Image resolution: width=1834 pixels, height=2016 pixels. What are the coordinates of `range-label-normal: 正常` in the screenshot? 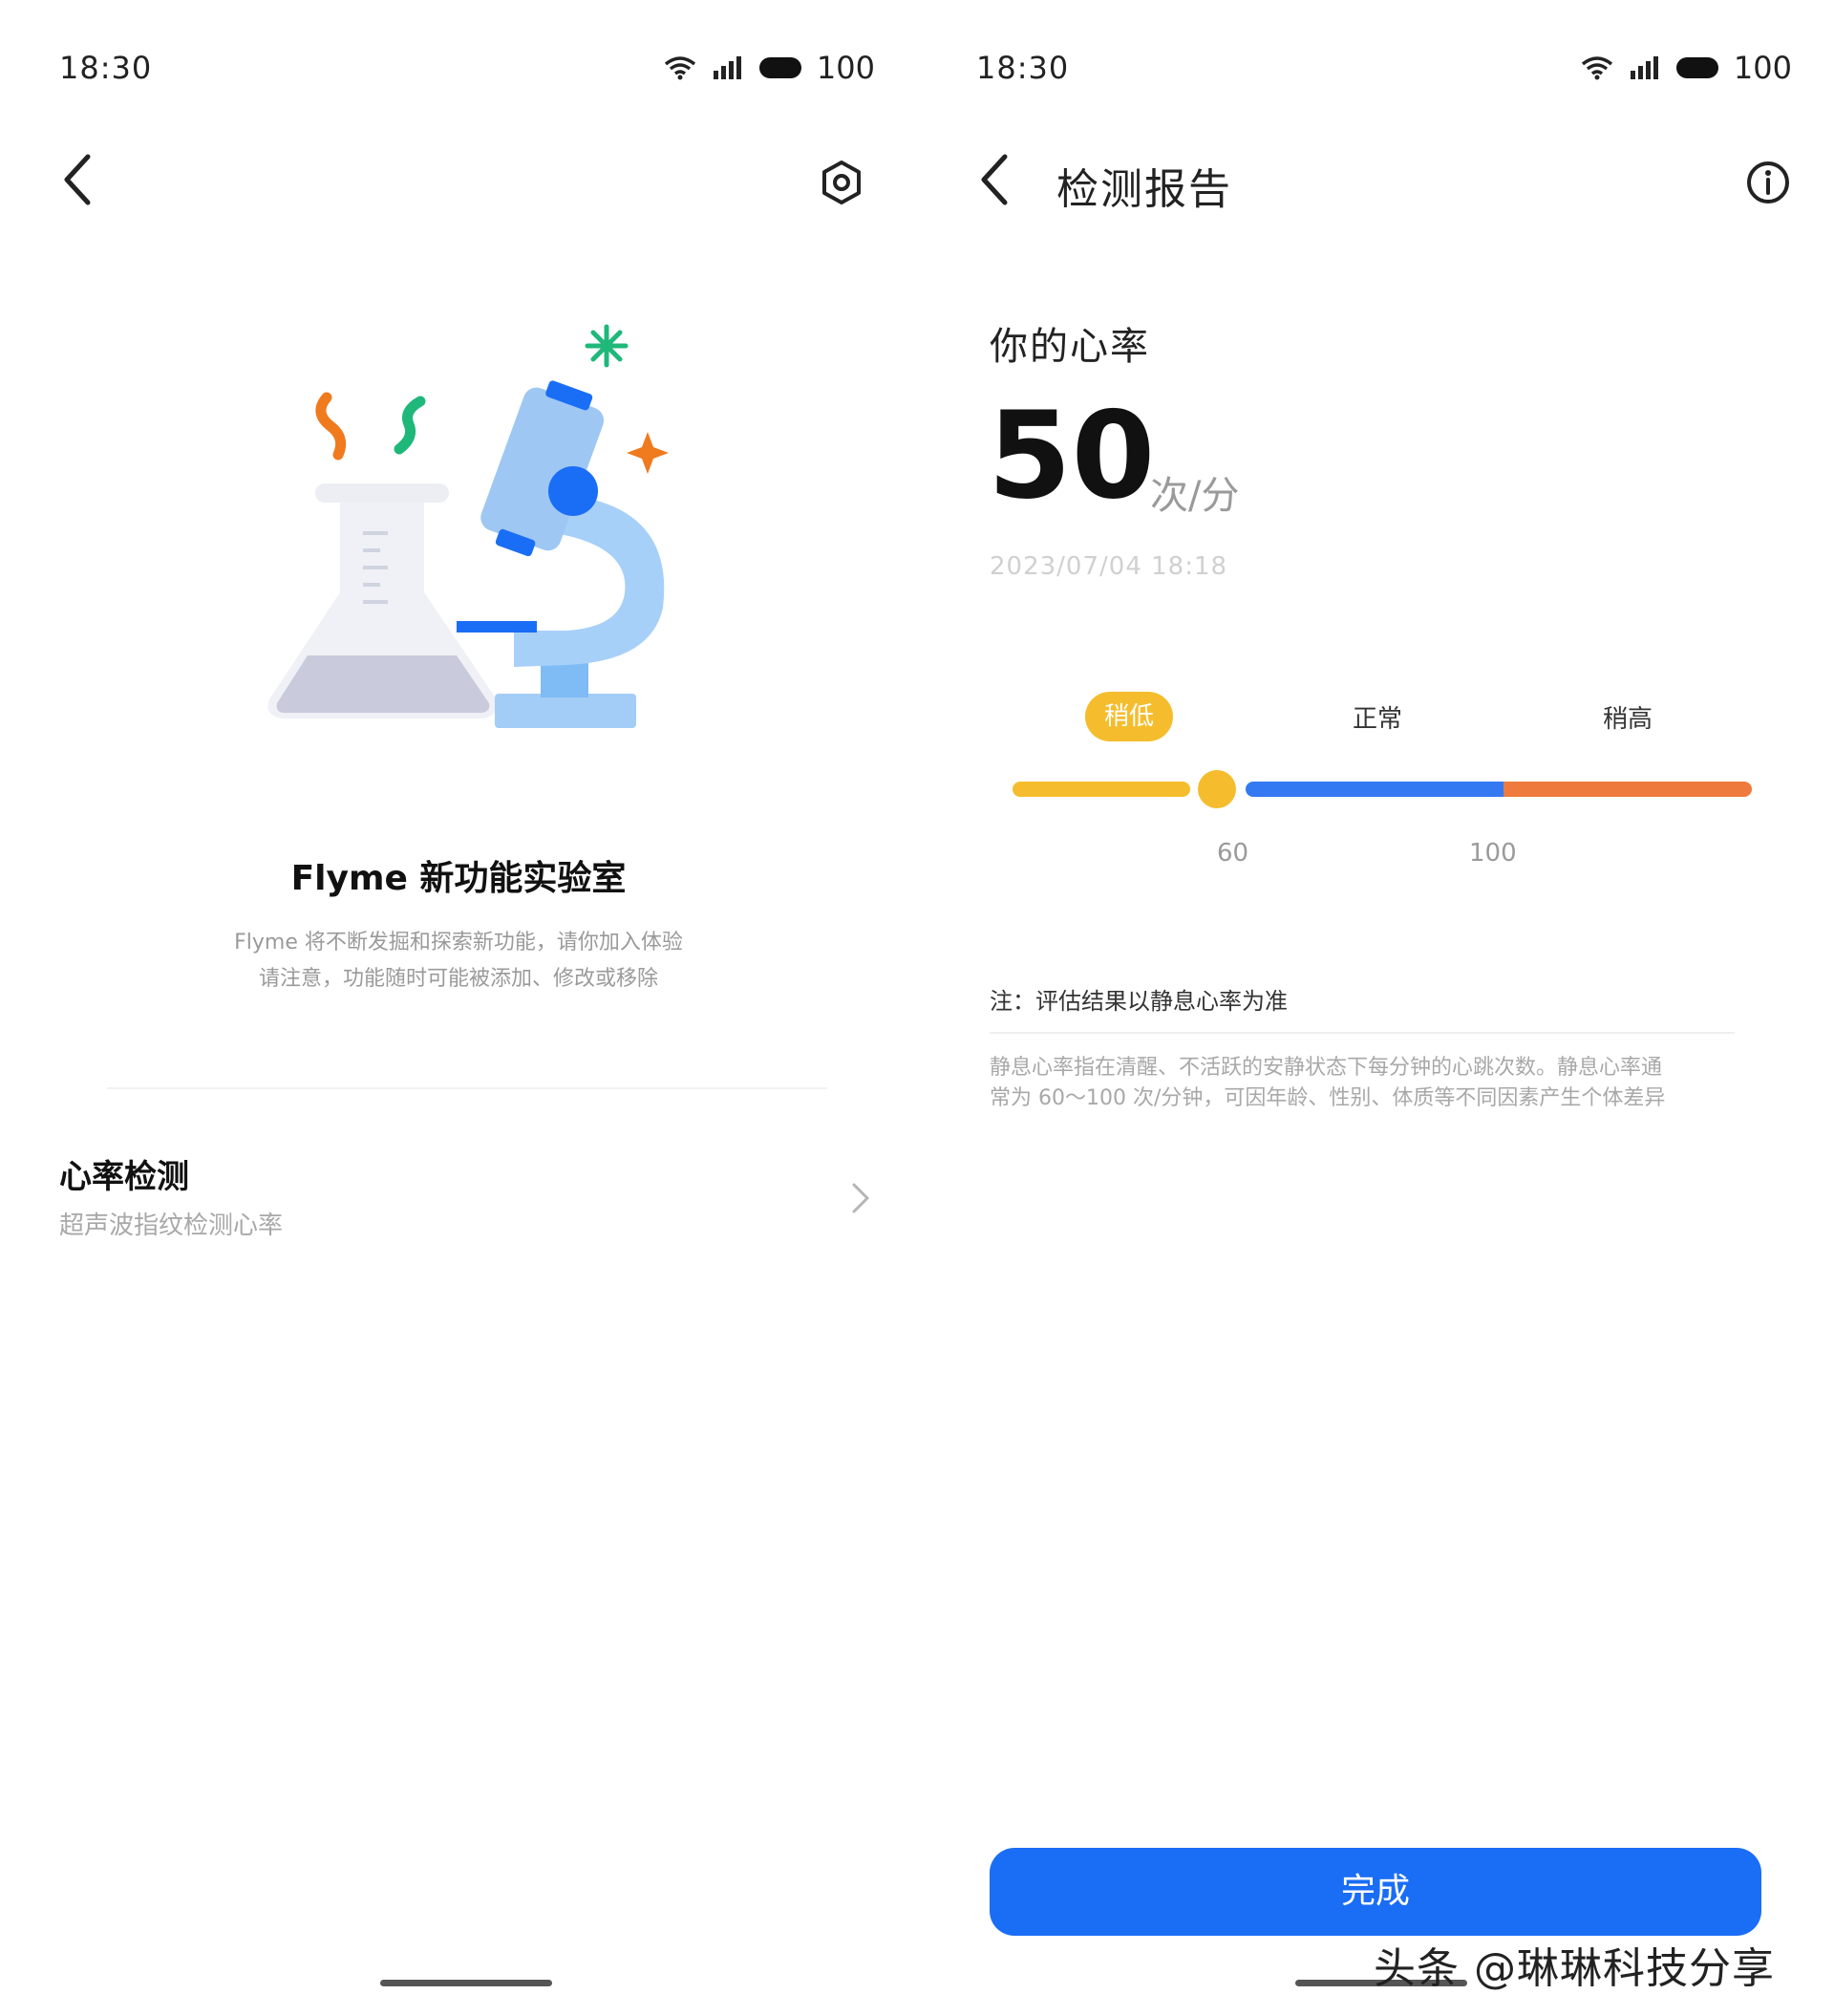 It's located at (1378, 720).